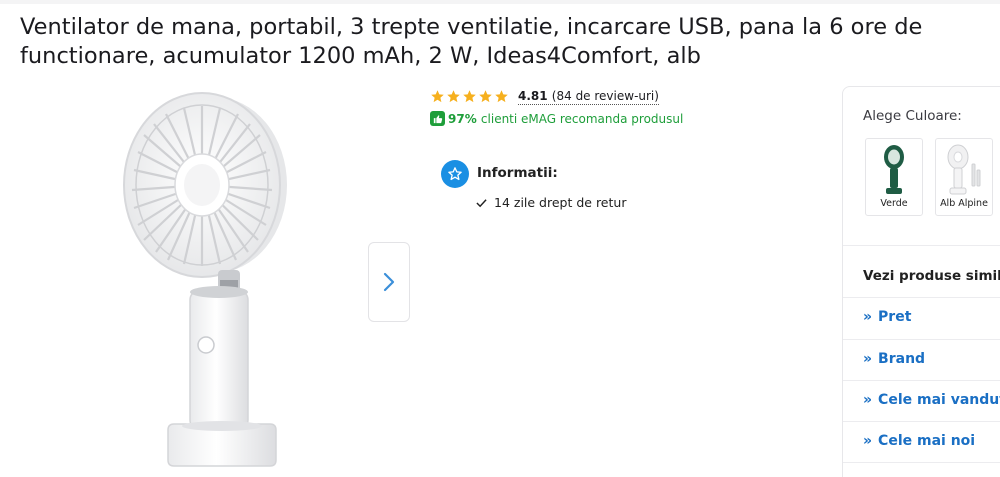 The height and width of the screenshot is (477, 1000). I want to click on similar-link-label: Cele mai noi, so click(927, 441).